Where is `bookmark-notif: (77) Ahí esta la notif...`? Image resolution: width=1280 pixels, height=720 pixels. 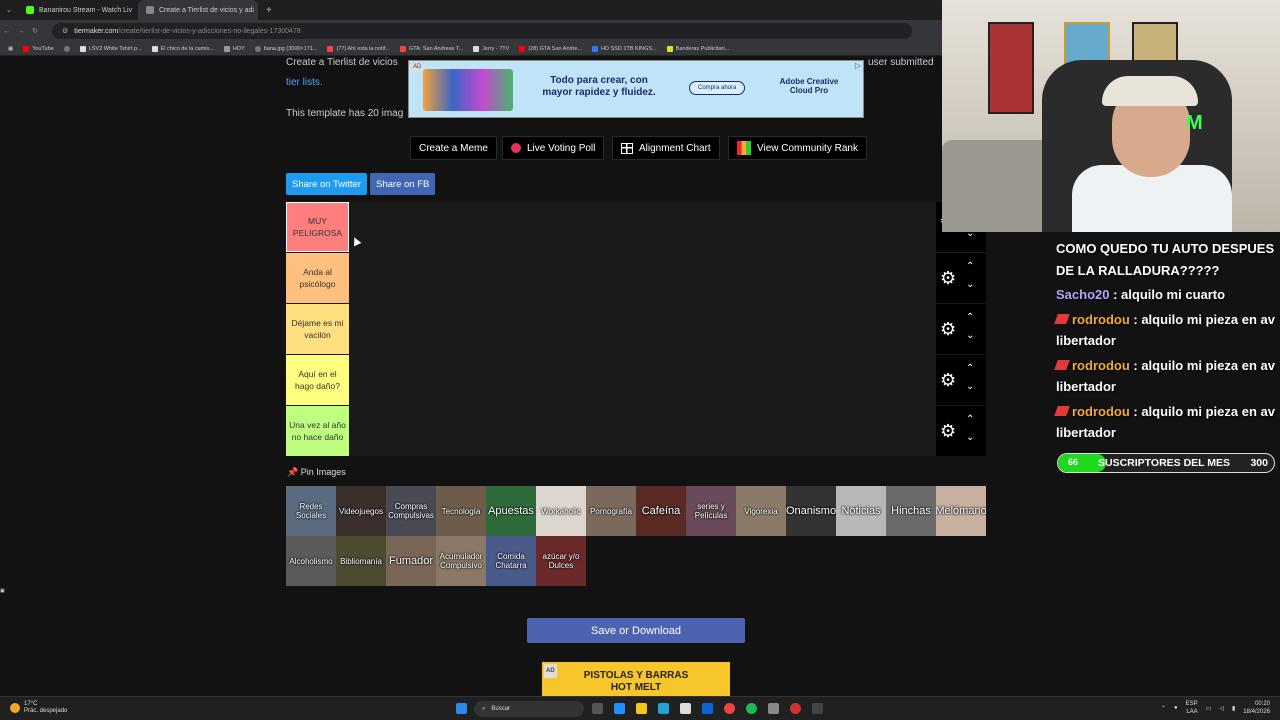
bookmark-notif: (77) Ahí esta la notif... is located at coordinates (358, 48).